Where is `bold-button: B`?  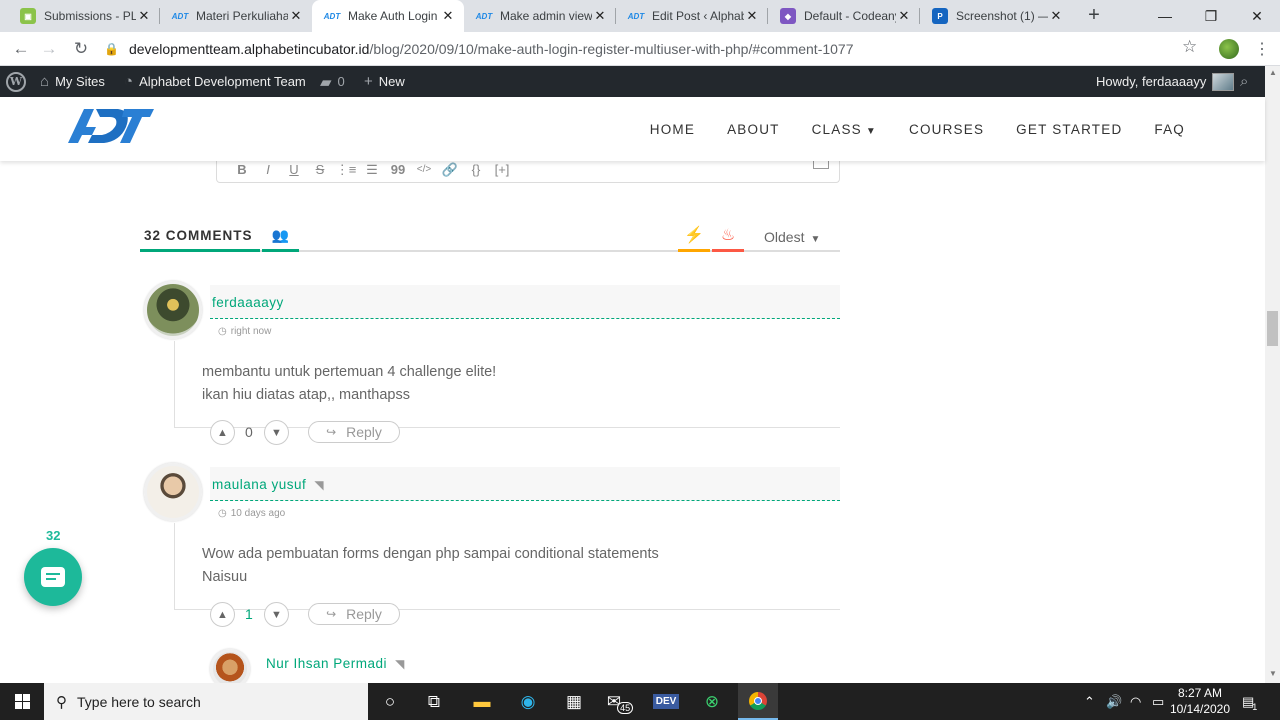
bold-button: B is located at coordinates (242, 169).